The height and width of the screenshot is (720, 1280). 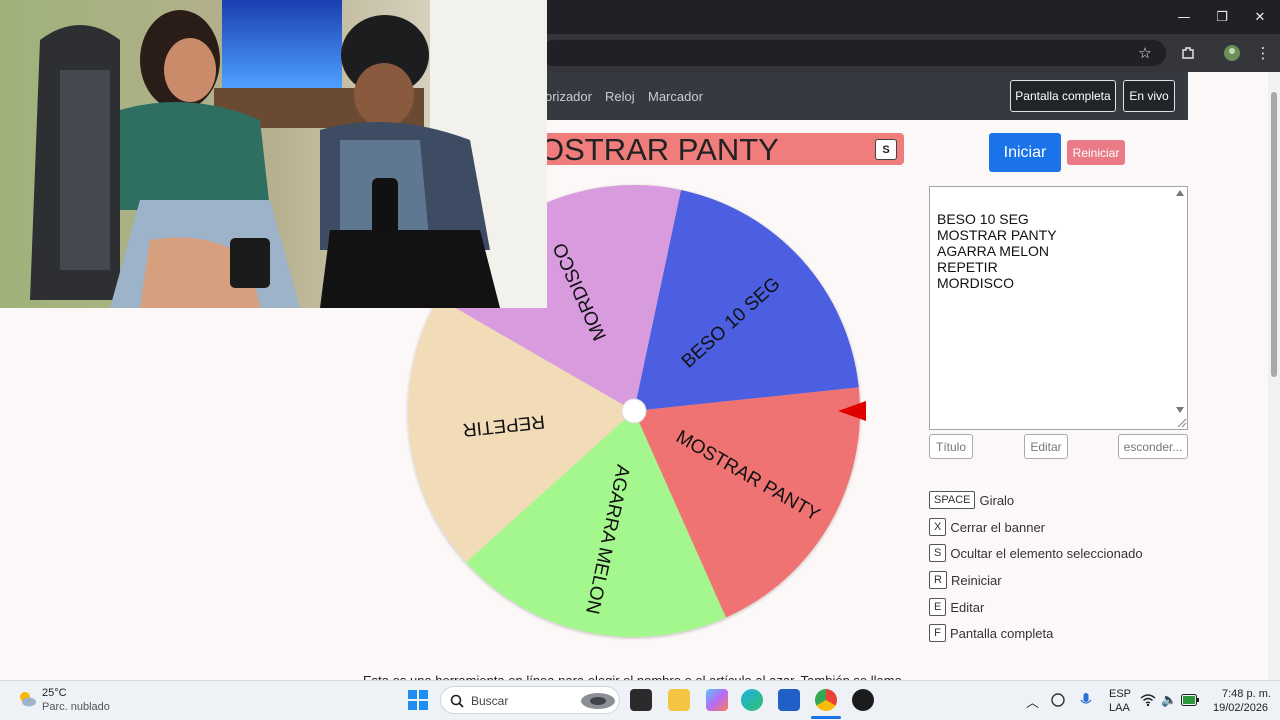 I want to click on shortcut-label: Pantalla completa, so click(x=1002, y=633).